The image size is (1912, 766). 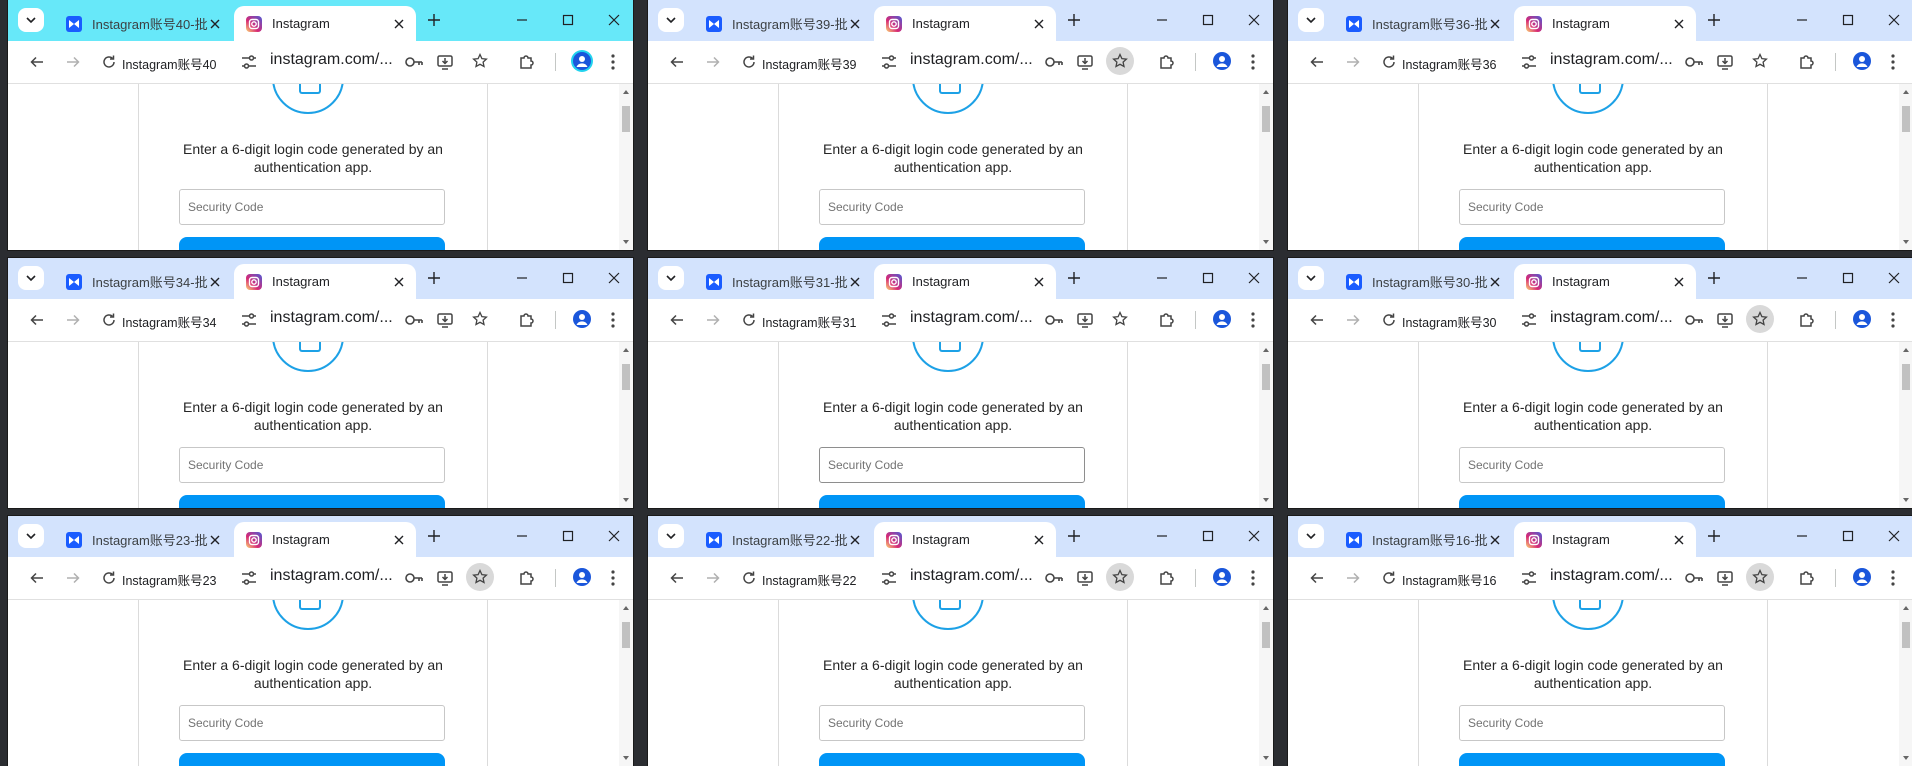 What do you see at coordinates (783, 281) in the screenshot?
I see `tab-inactive: Instagram账号31-批` at bounding box center [783, 281].